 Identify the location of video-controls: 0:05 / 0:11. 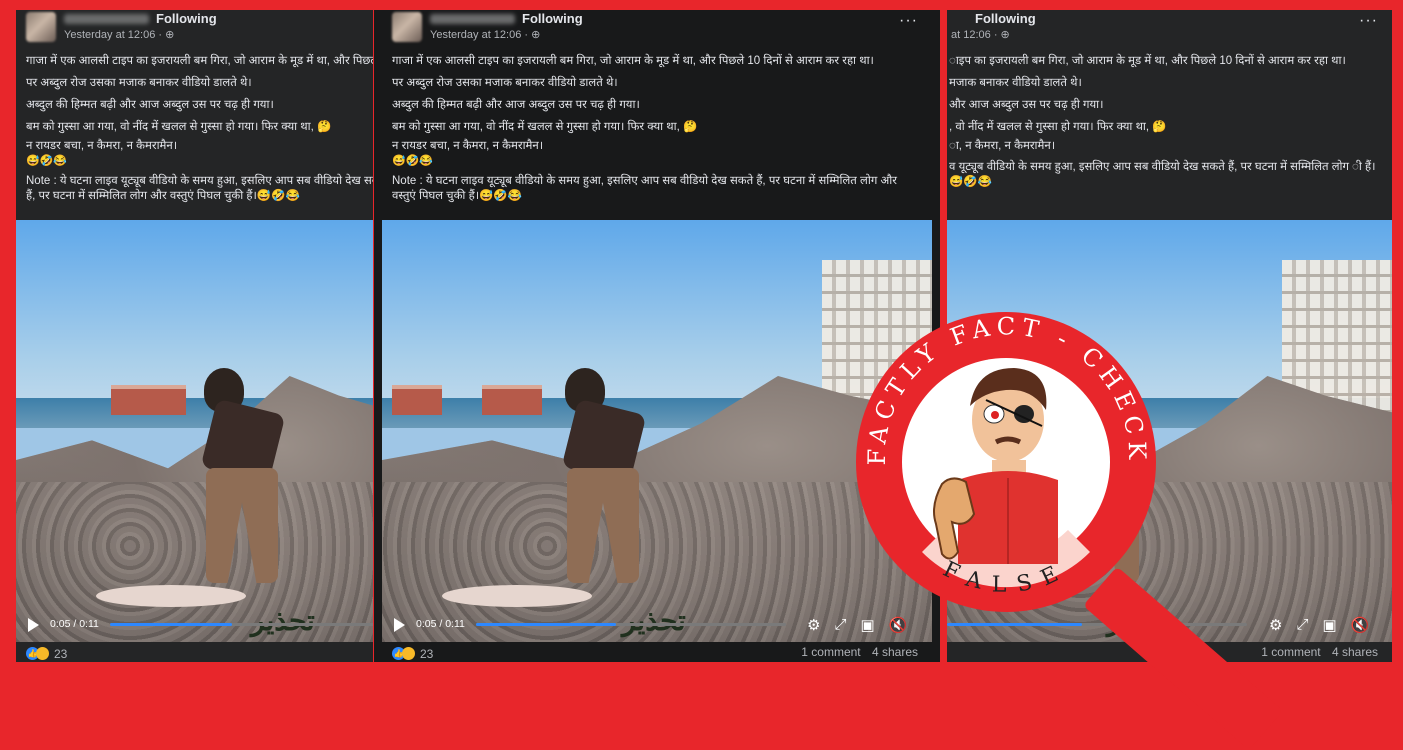
(194, 625).